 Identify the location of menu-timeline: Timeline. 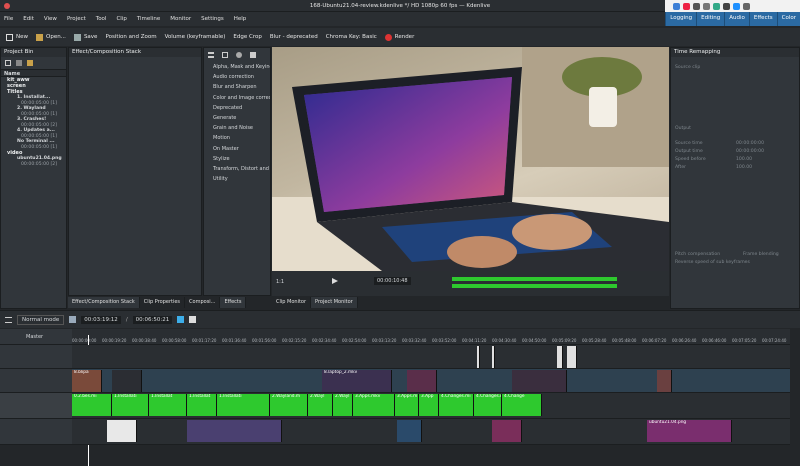
(148, 19).